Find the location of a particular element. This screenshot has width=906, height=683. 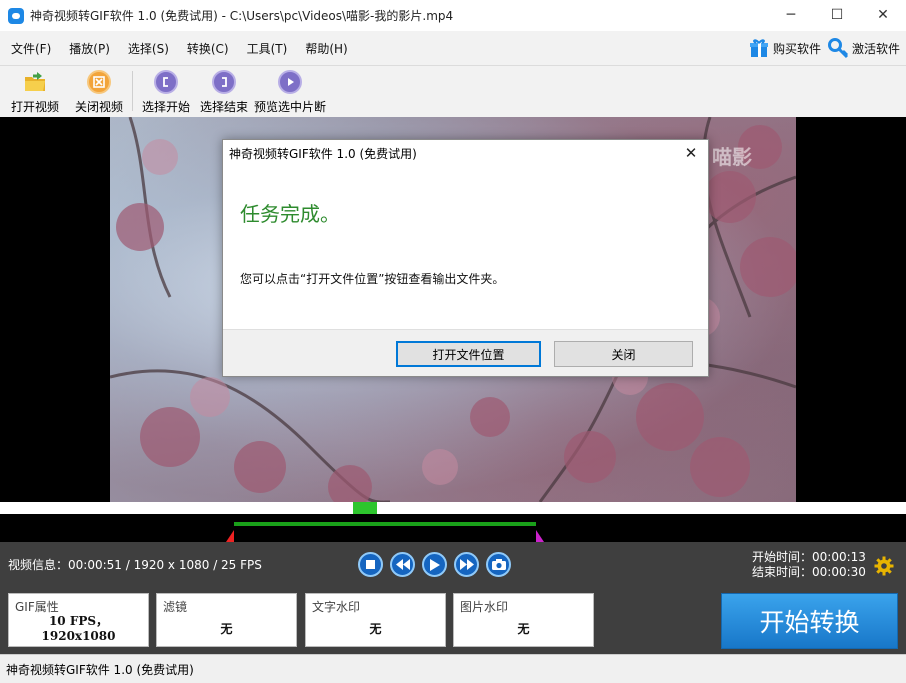

toolbar-divider is located at coordinates (132, 91).